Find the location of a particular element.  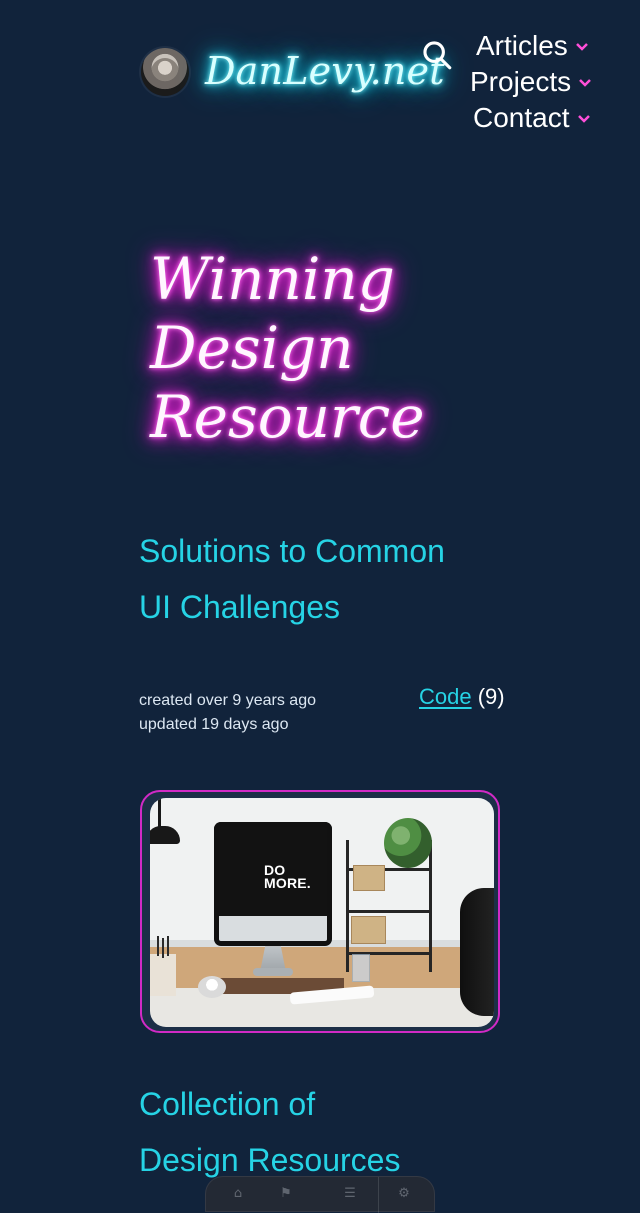

desk-photo: DO MORE. is located at coordinates (322, 912).